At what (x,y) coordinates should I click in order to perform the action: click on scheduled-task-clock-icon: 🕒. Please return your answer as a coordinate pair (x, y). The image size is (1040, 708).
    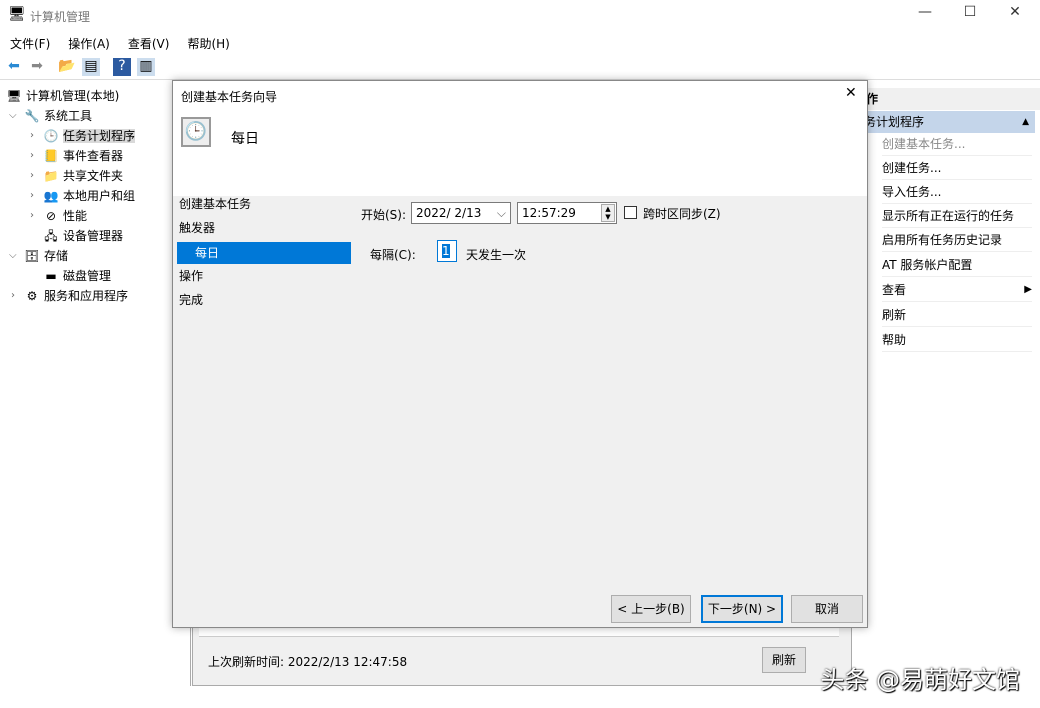
    Looking at the image, I should click on (196, 132).